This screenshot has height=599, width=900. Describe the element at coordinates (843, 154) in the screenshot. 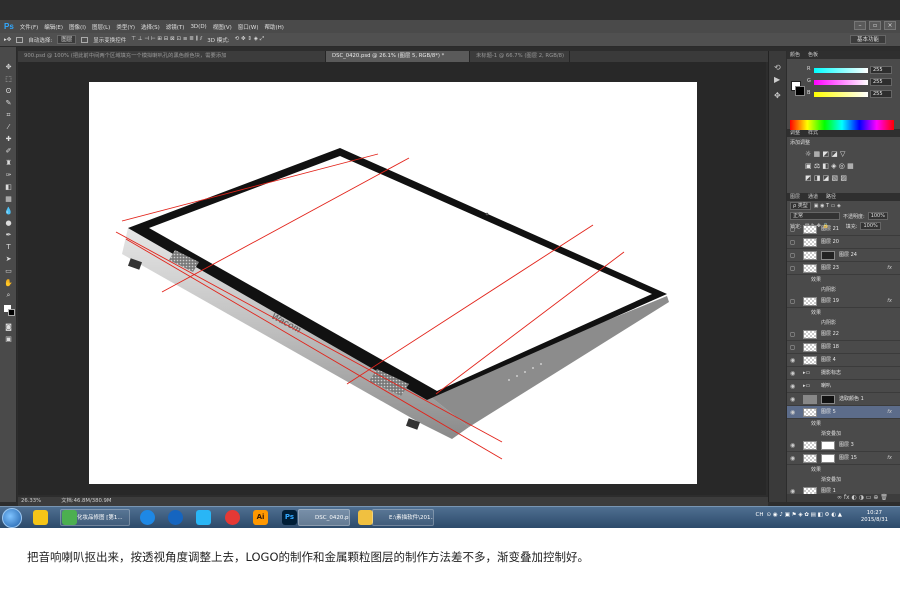

I see `adjust-icons-row-1: ☼ ▦ ◩ ◪ ▽` at that location.